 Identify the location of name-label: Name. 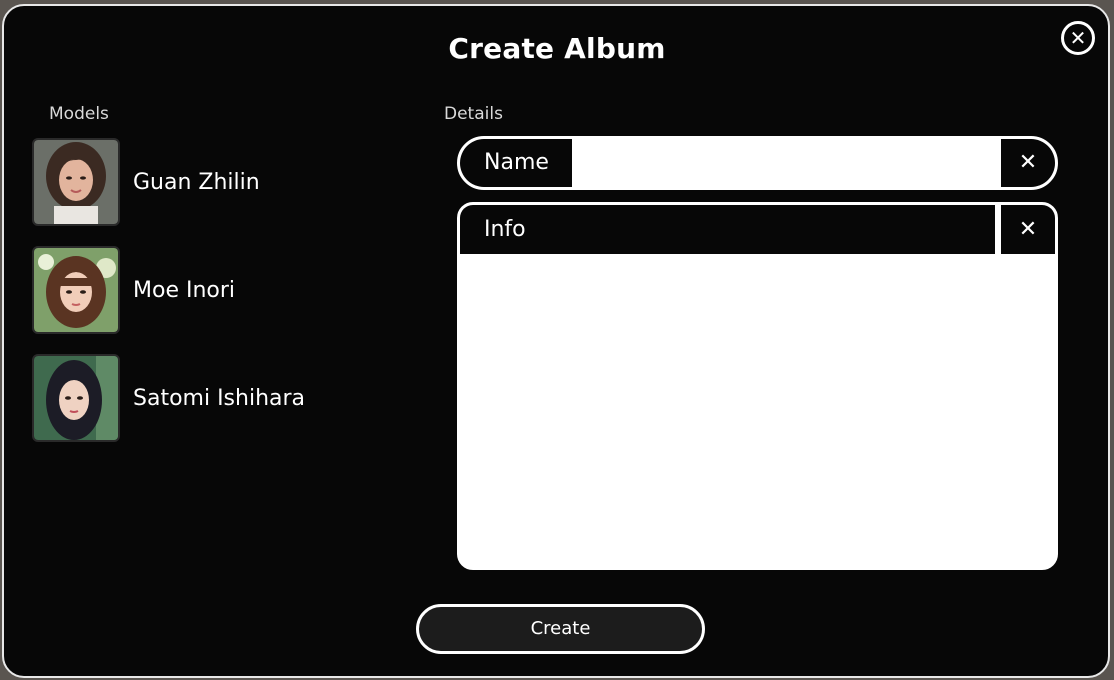
(516, 163).